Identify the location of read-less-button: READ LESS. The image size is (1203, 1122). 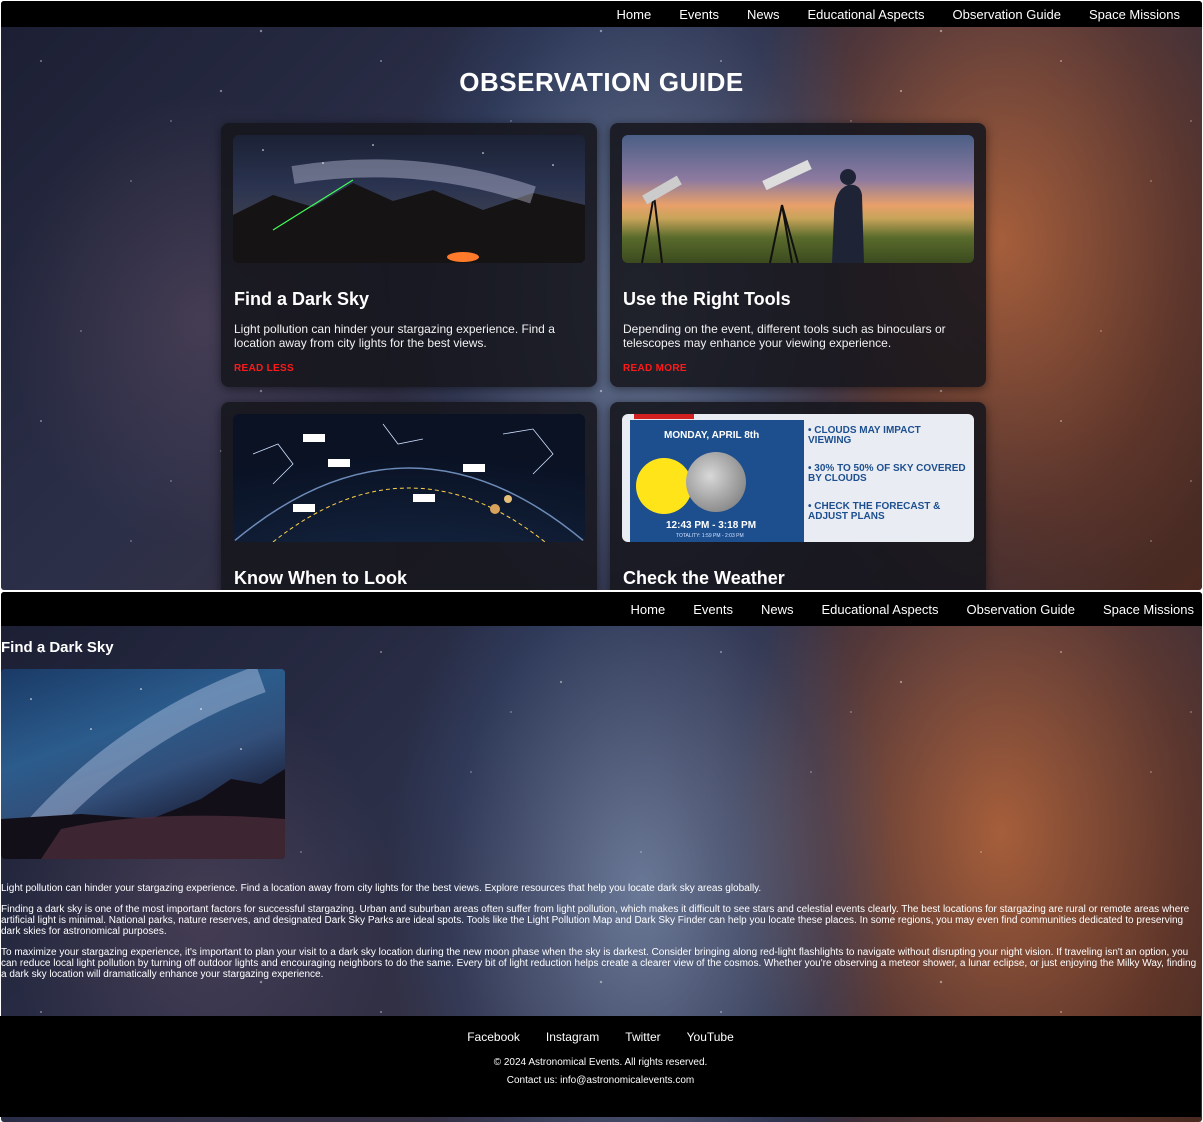
(264, 368).